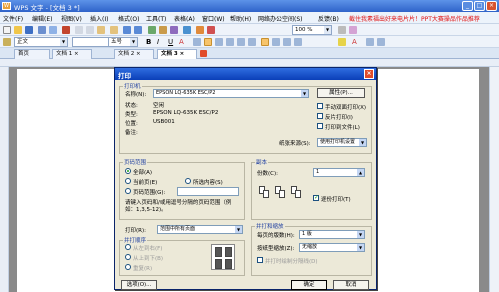 The width and height of the screenshot is (499, 292). What do you see at coordinates (127, 30) in the screenshot?
I see `undo-icon` at bounding box center [127, 30].